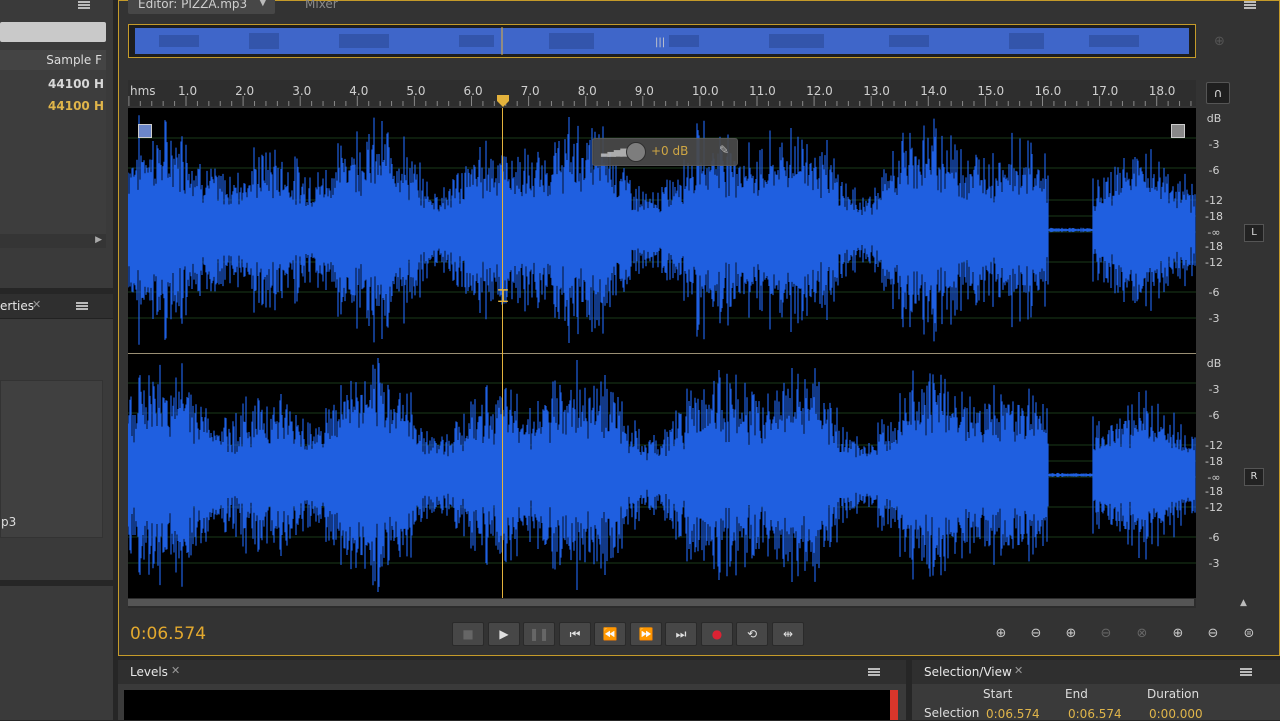 This screenshot has height=721, width=1280. I want to click on ruler-tick-label: 15.0, so click(991, 91).